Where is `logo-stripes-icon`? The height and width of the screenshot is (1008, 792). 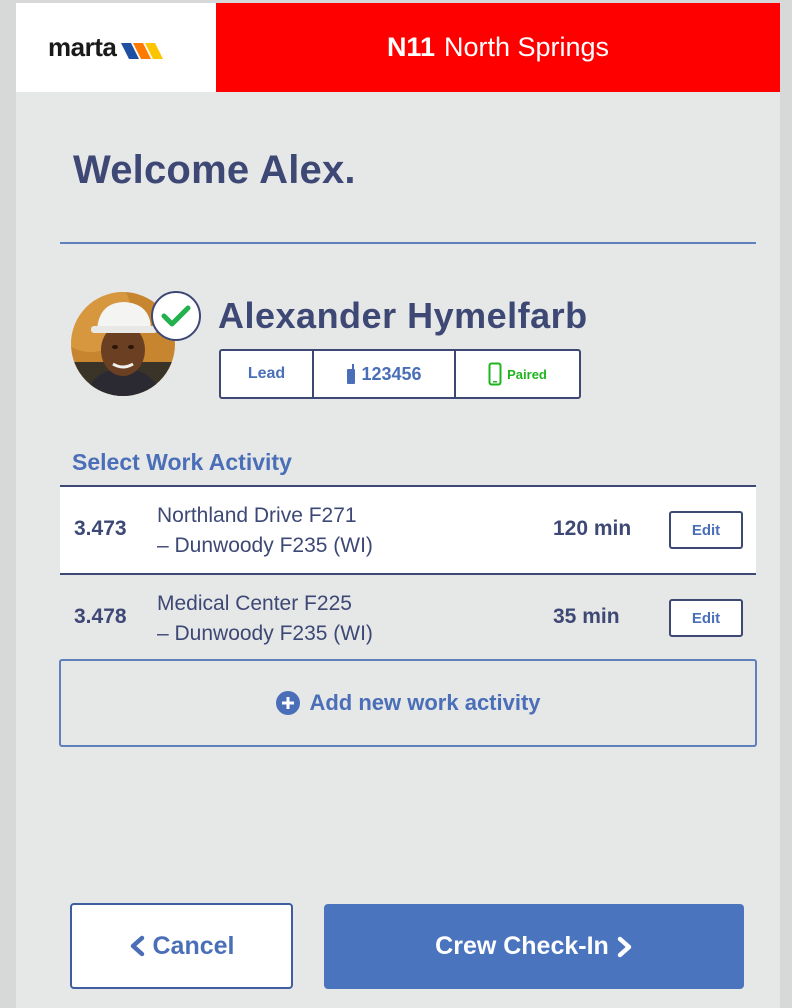
logo-stripes-icon is located at coordinates (142, 50).